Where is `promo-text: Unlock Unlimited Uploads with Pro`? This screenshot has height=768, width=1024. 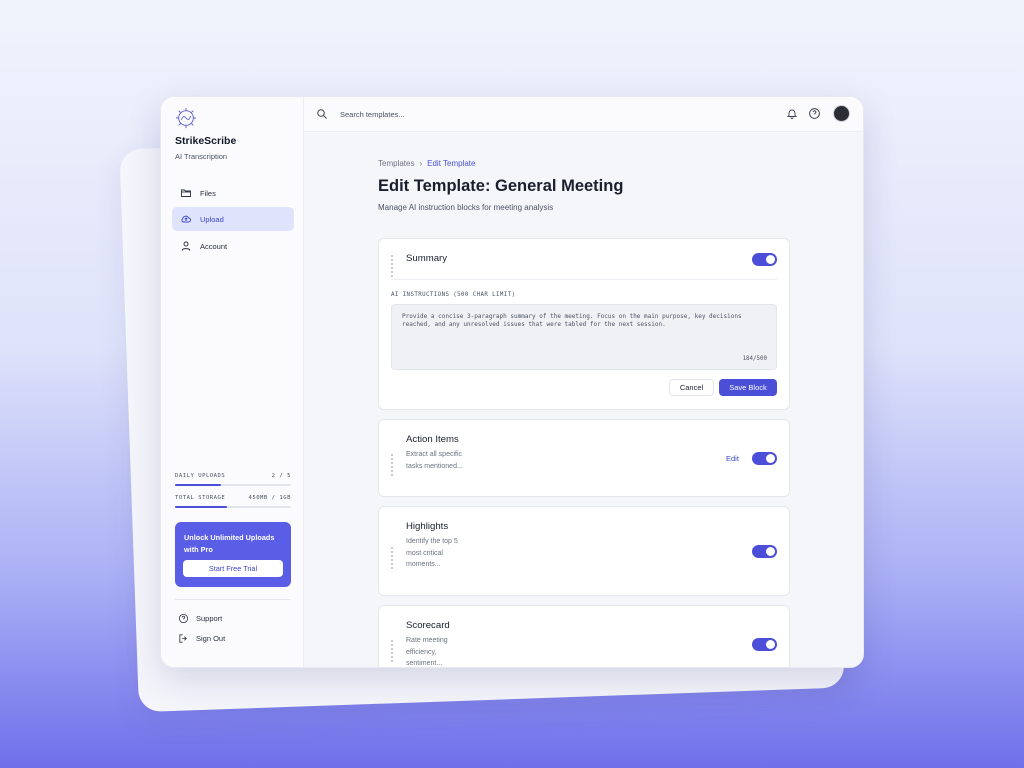 promo-text: Unlock Unlimited Uploads with Pro is located at coordinates (229, 543).